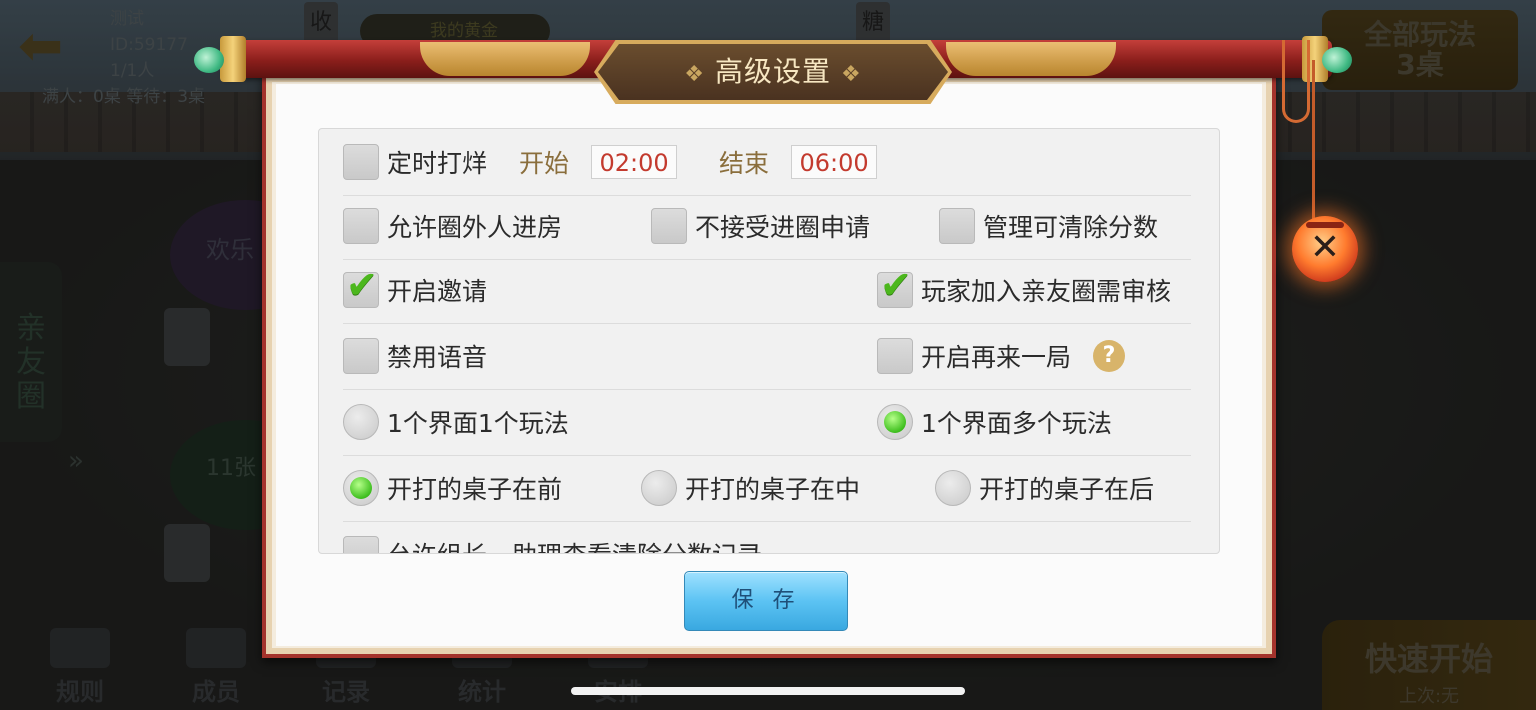 Image resolution: width=1536 pixels, height=710 pixels. I want to click on settings-row: 允许圈外人进房 不接受进圈申请 管理可清除分数, so click(767, 226).